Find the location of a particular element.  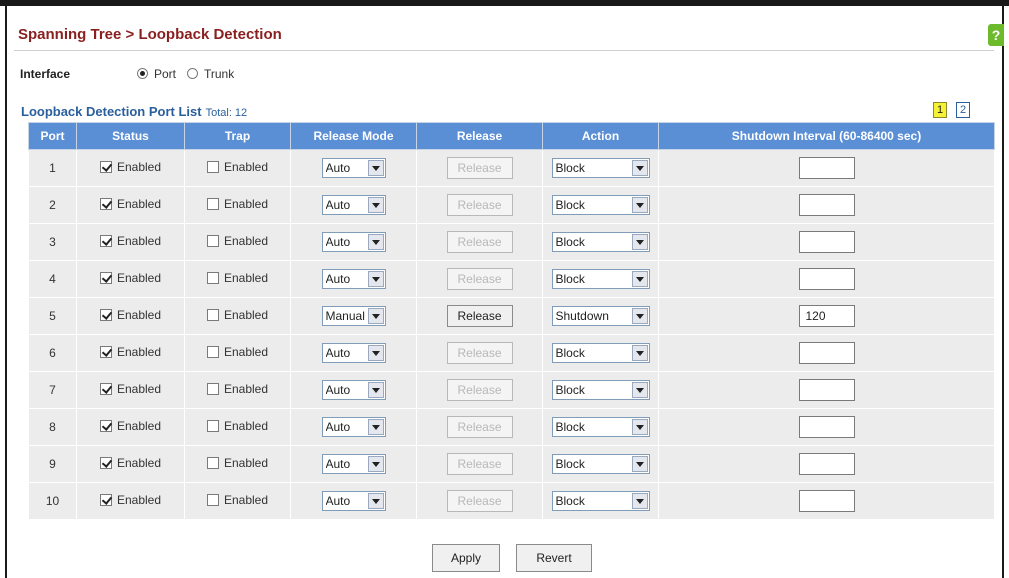

port-radio is located at coordinates (142, 73).